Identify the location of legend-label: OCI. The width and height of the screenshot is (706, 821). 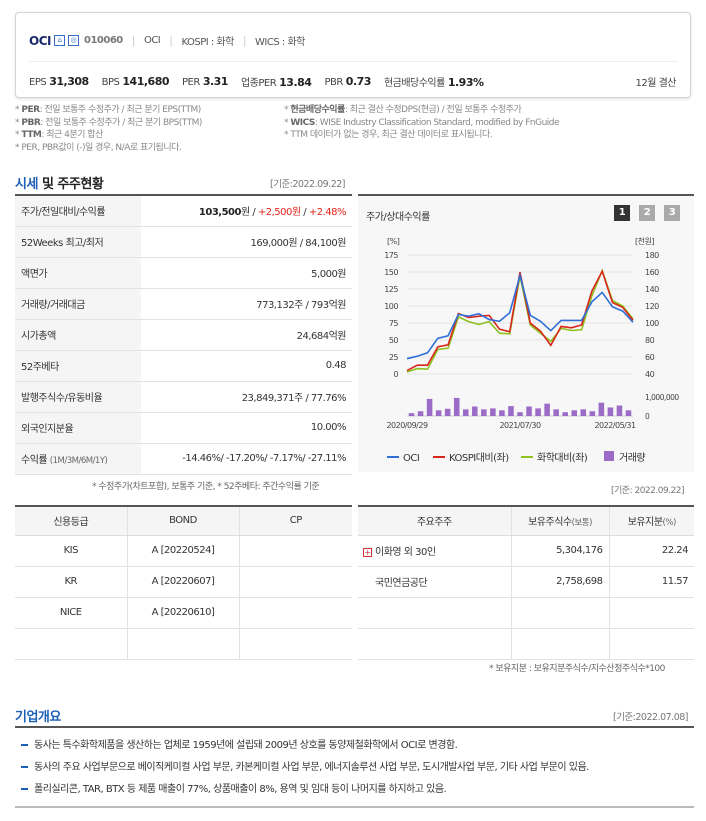
(411, 458).